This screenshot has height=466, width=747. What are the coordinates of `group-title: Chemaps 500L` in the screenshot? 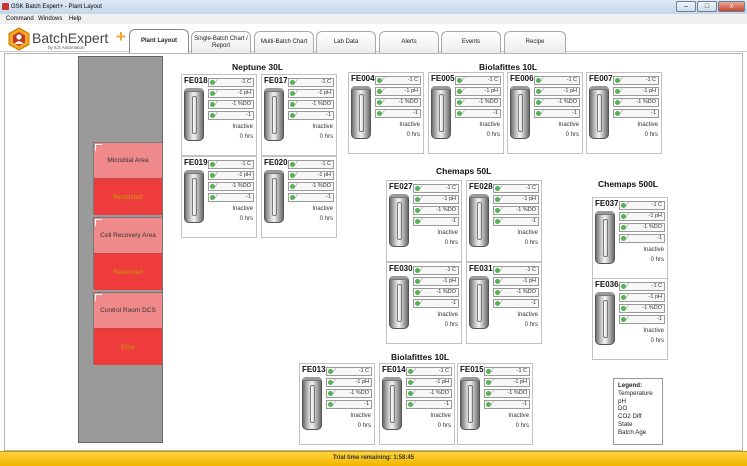 It's located at (628, 184).